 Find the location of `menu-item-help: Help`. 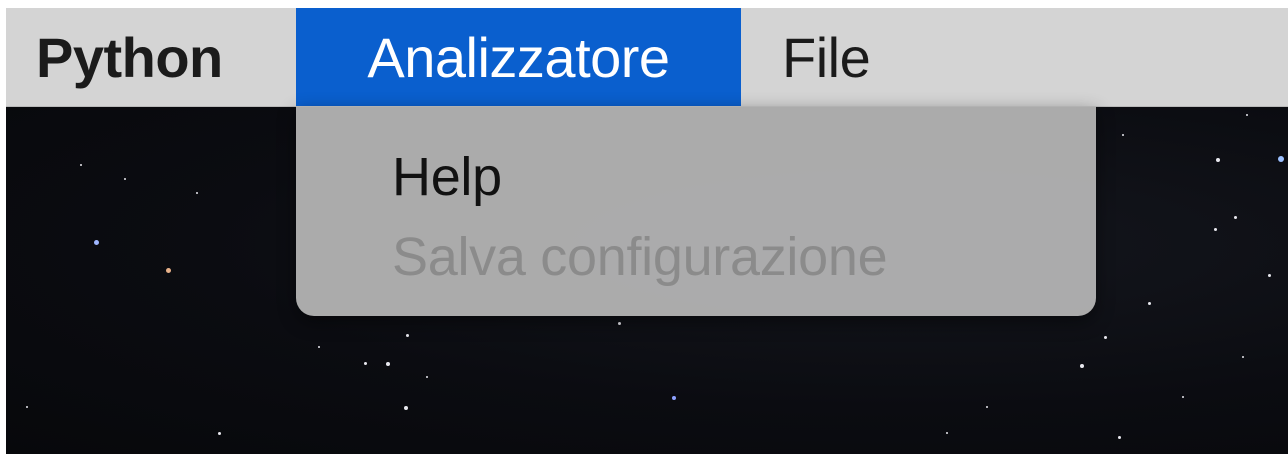

menu-item-help: Help is located at coordinates (447, 177).